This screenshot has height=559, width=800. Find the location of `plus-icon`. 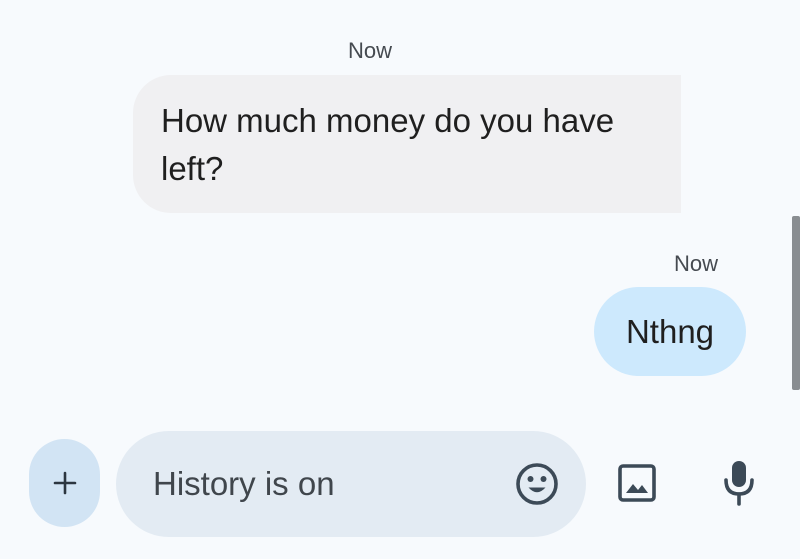

plus-icon is located at coordinates (64, 483).